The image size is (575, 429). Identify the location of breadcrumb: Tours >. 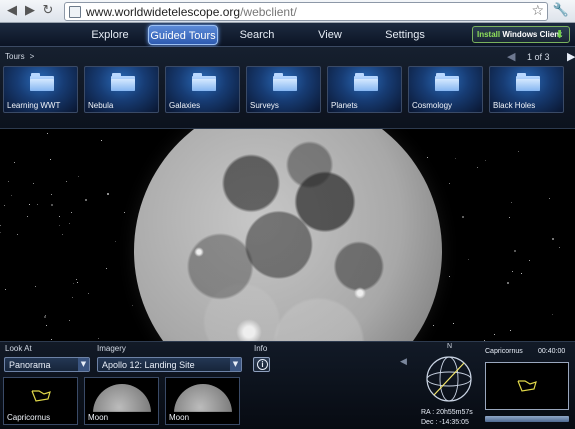
(19, 56).